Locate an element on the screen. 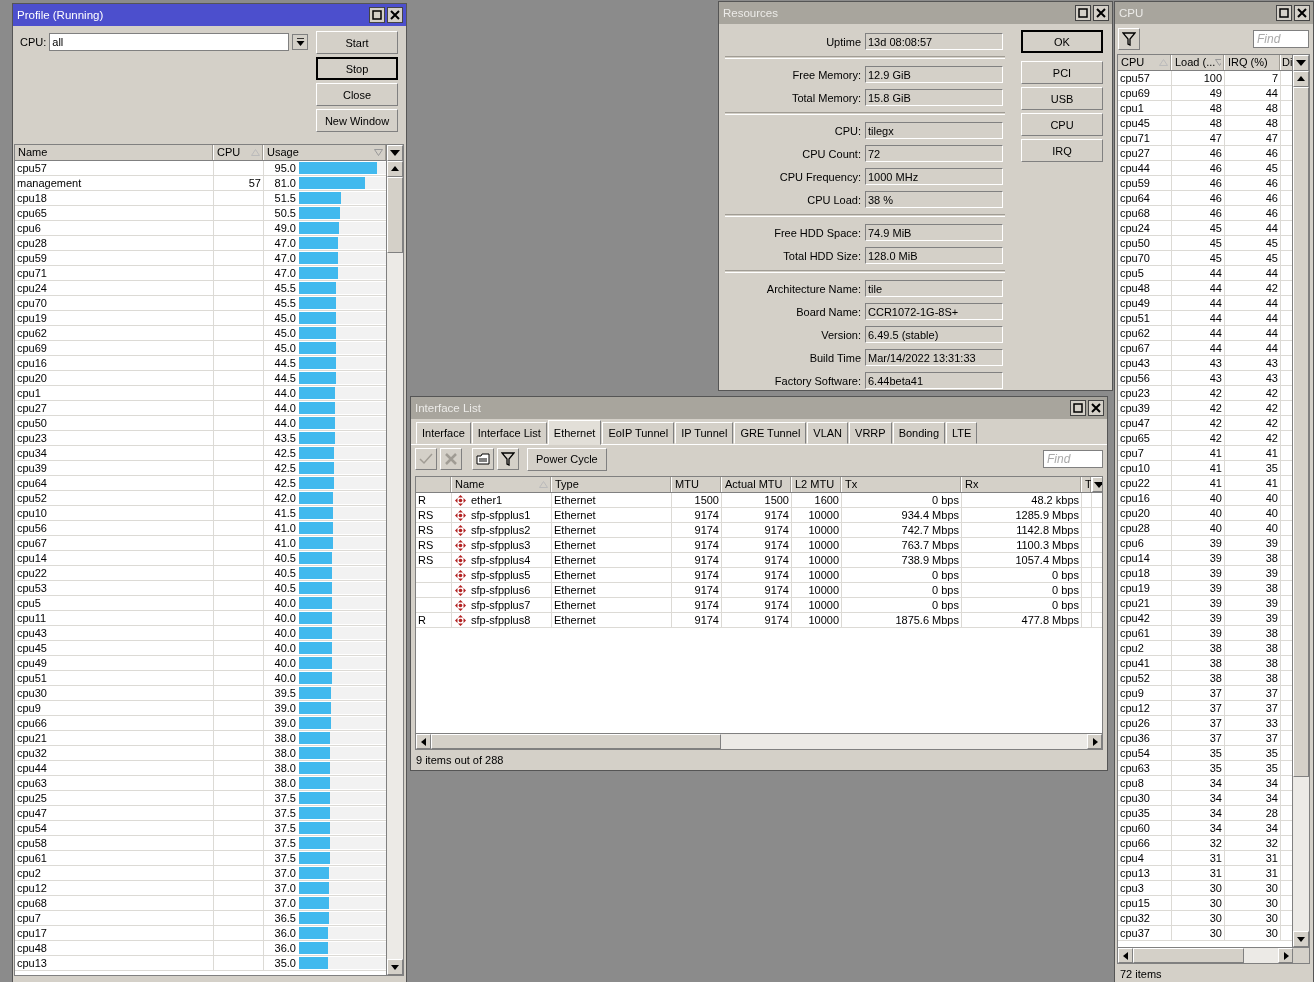  field-label: CPU: is located at coordinates (847, 130).